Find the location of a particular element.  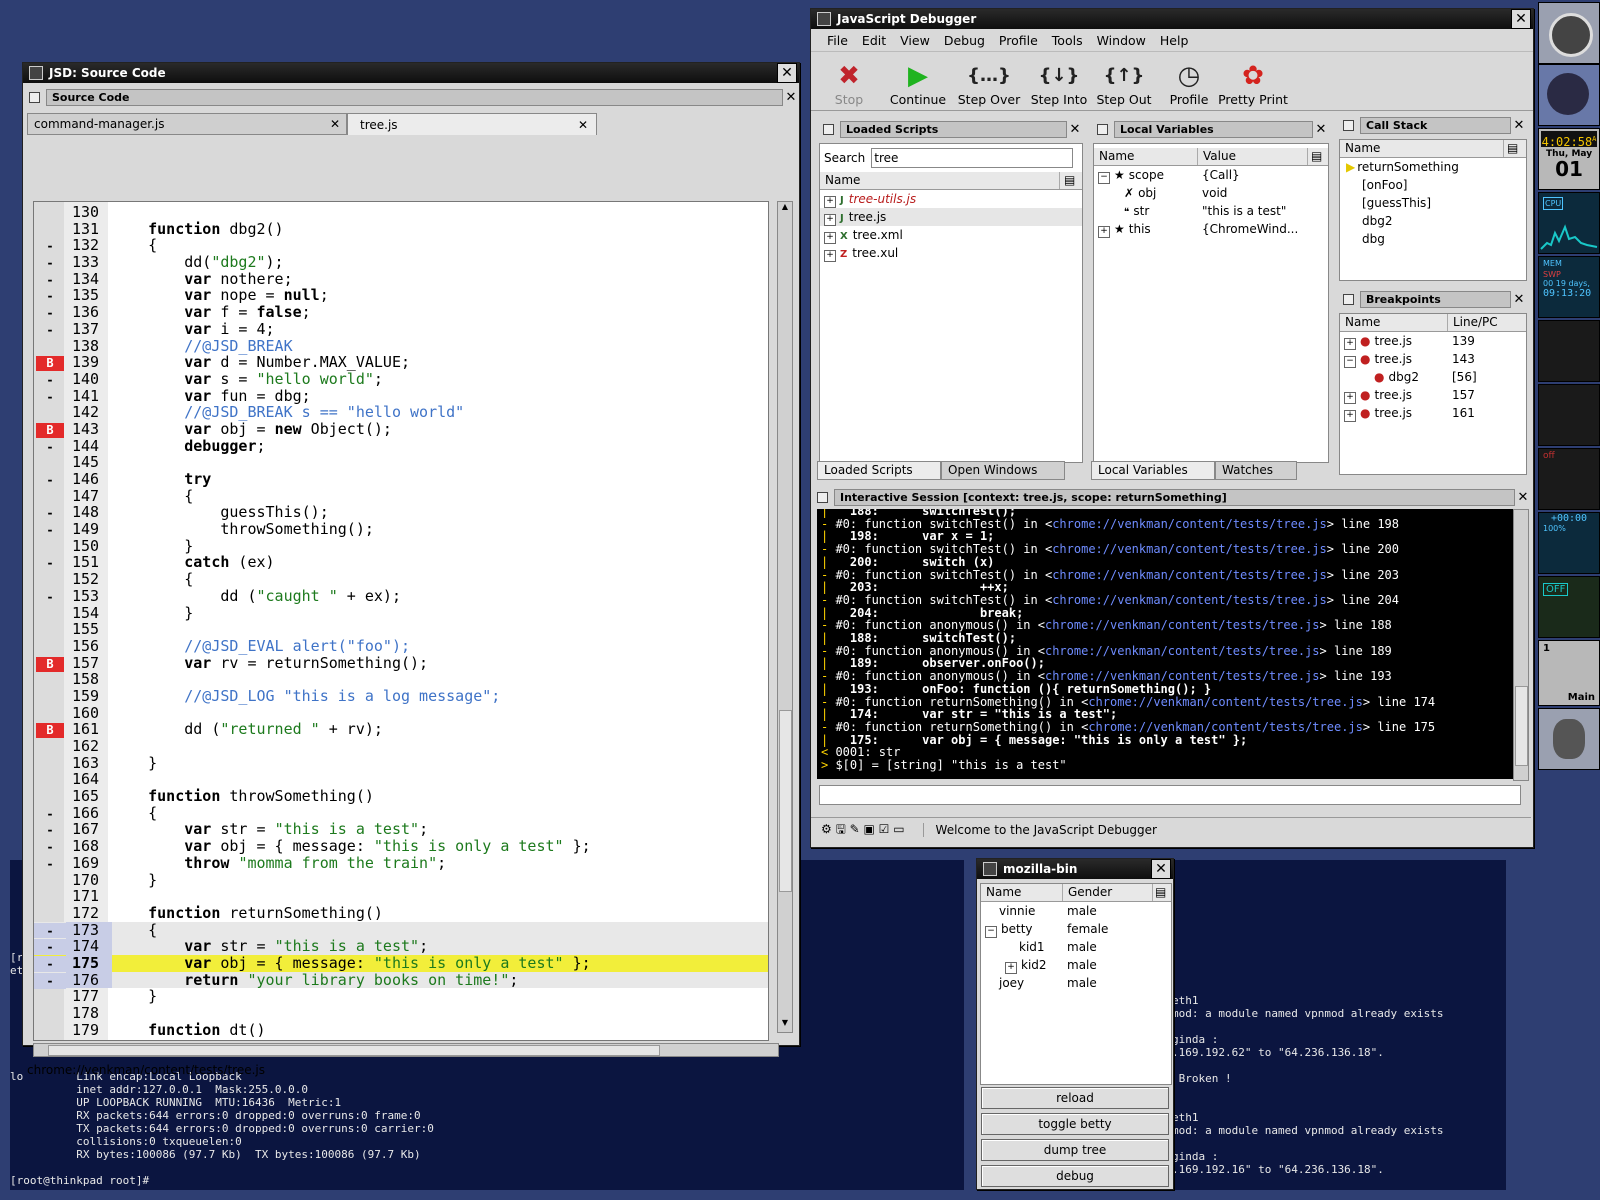

dump-tree-button: dump tree is located at coordinates (1075, 1150).